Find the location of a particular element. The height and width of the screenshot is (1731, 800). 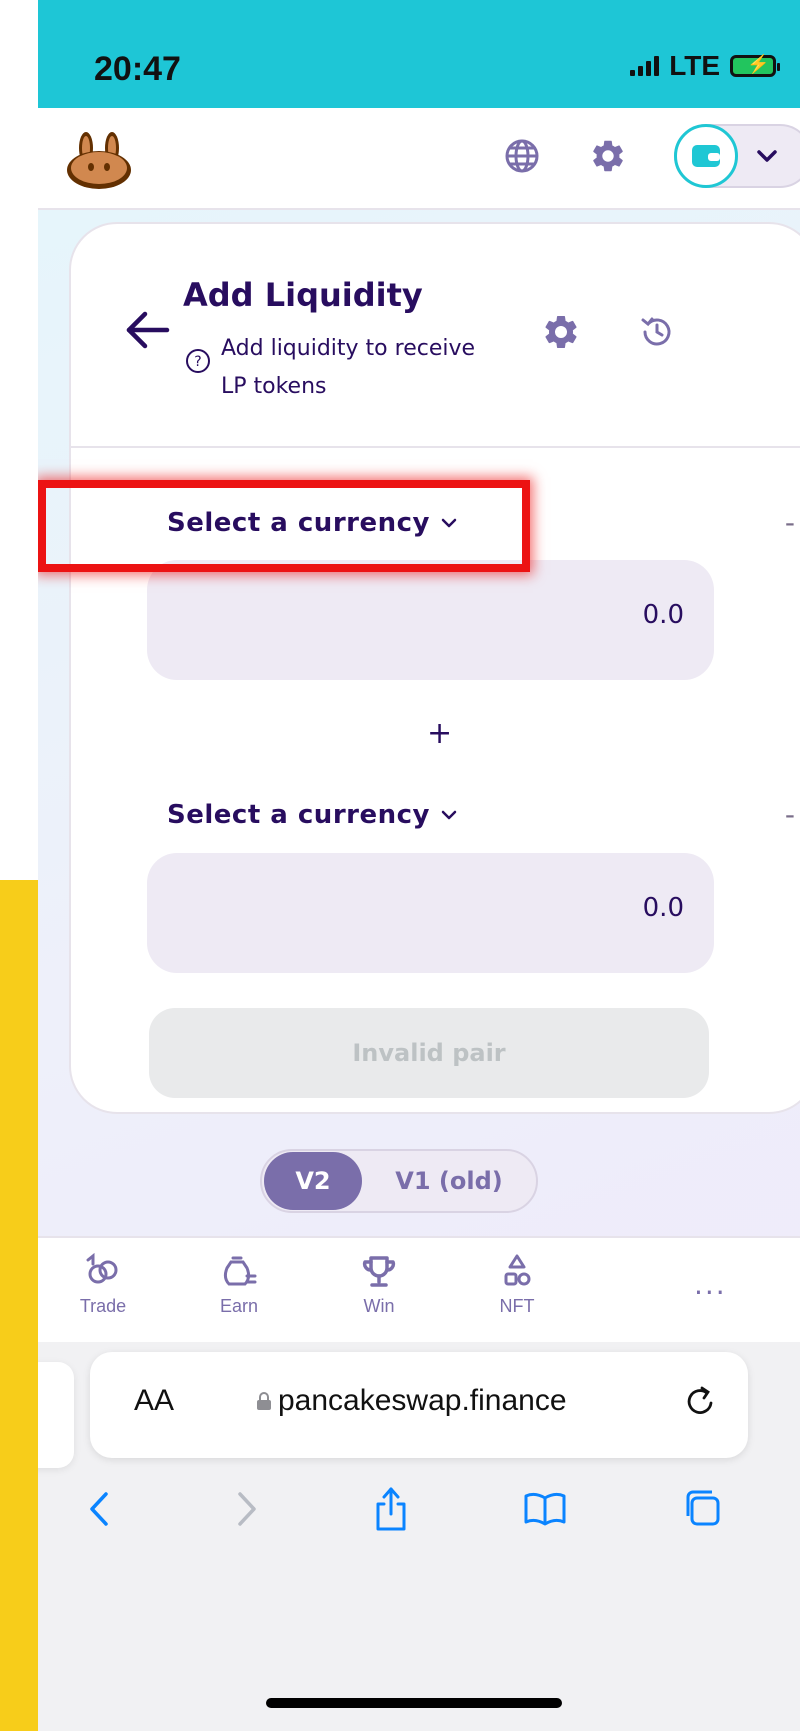

history-icon is located at coordinates (657, 332).